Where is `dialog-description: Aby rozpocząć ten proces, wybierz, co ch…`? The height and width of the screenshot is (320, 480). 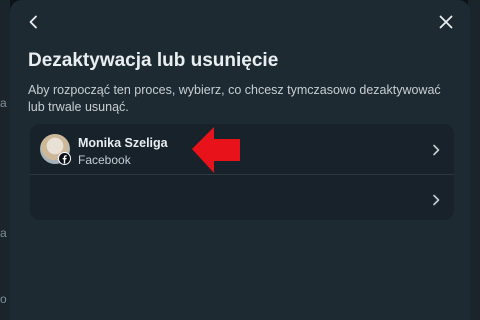 dialog-description: Aby rozpocząć ten proces, wybierz, co ch… is located at coordinates (234, 98).